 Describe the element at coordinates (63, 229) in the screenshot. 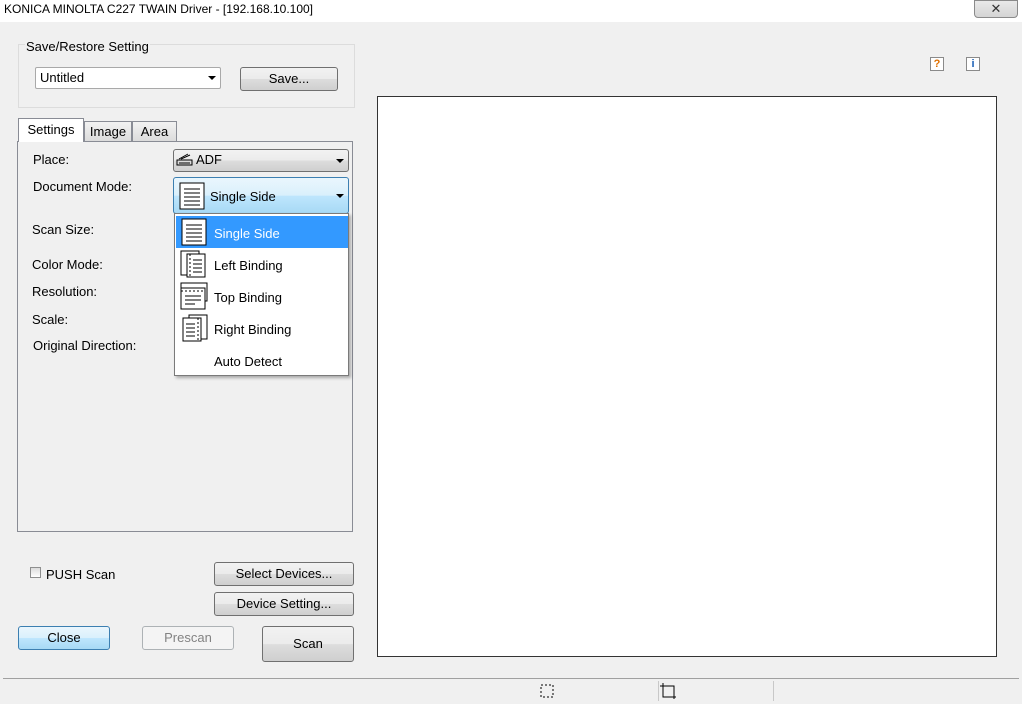

I see `scan-size-label: Scan Size:` at that location.